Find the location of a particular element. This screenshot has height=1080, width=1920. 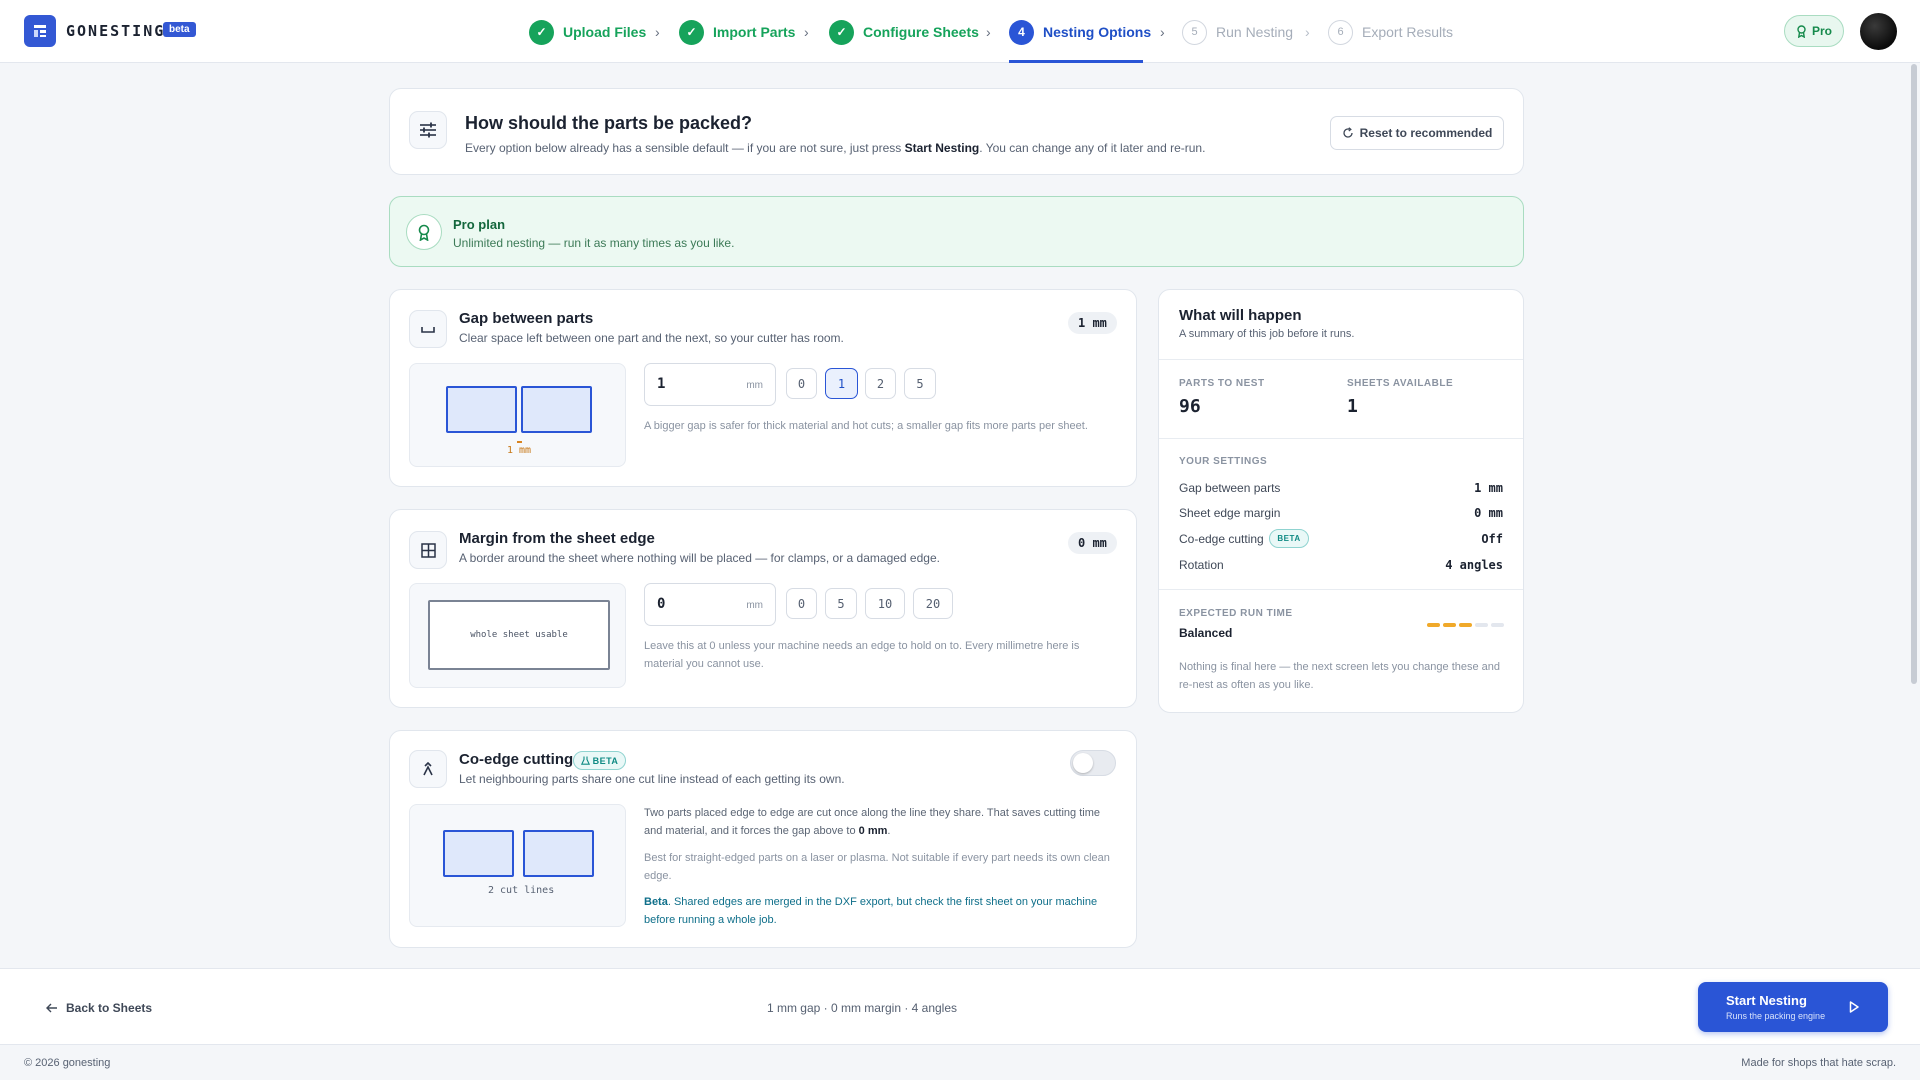

runtime-label: EXPECTED RUN TIME is located at coordinates (1236, 613).